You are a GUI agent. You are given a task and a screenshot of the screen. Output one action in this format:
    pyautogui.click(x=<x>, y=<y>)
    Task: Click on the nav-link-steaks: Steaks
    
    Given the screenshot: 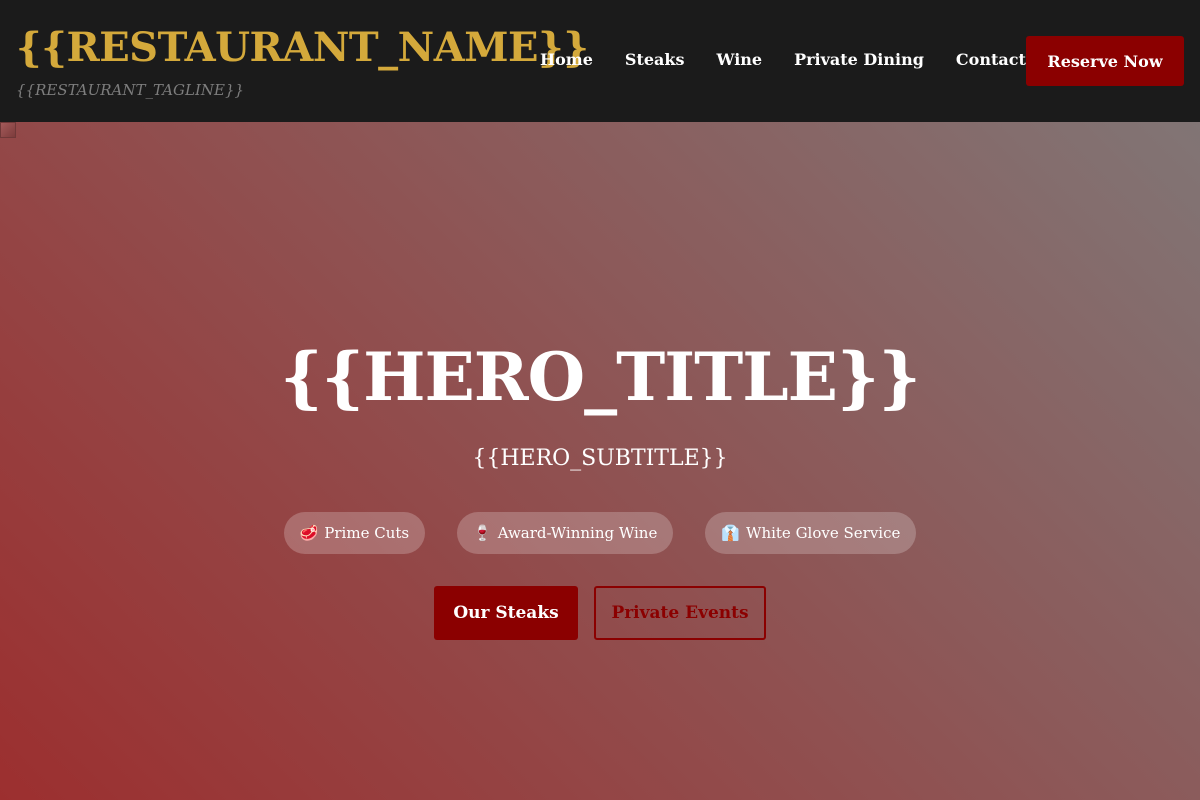 What is the action you would take?
    pyautogui.click(x=655, y=60)
    